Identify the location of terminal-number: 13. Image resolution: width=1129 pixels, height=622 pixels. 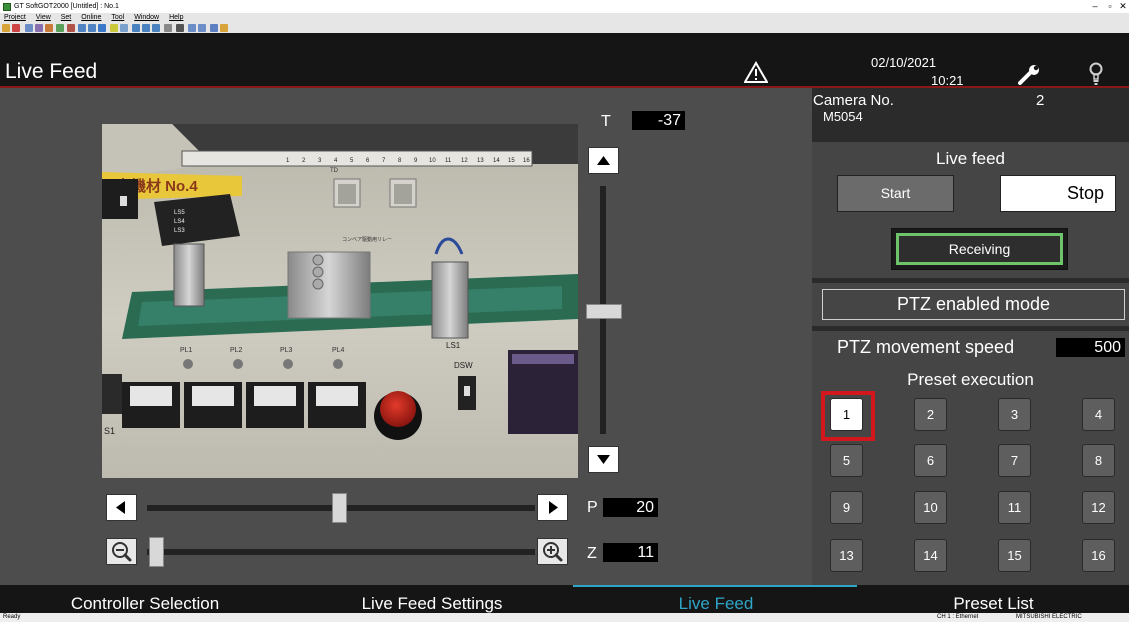
(480, 161).